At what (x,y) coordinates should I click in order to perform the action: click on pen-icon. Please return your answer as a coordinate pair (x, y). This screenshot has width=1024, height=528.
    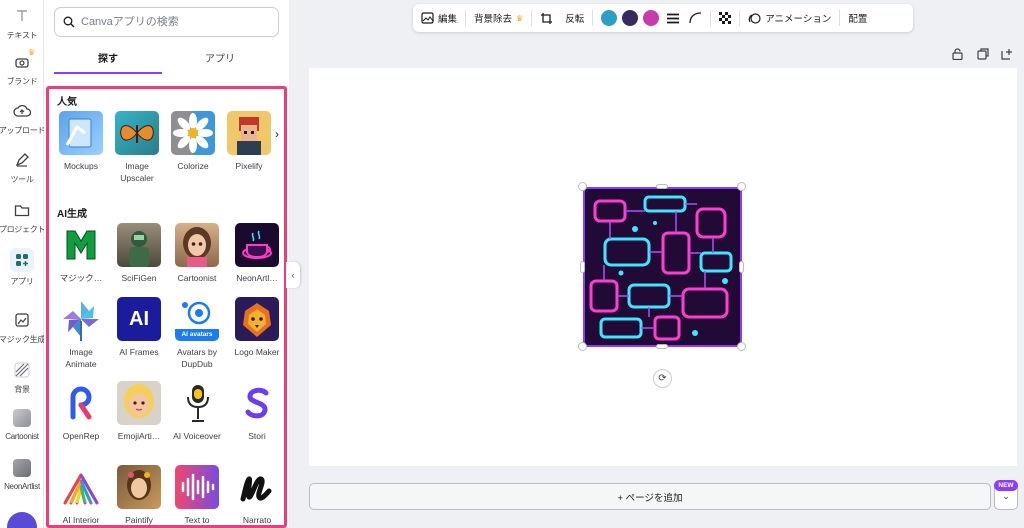
    Looking at the image, I should click on (22, 160).